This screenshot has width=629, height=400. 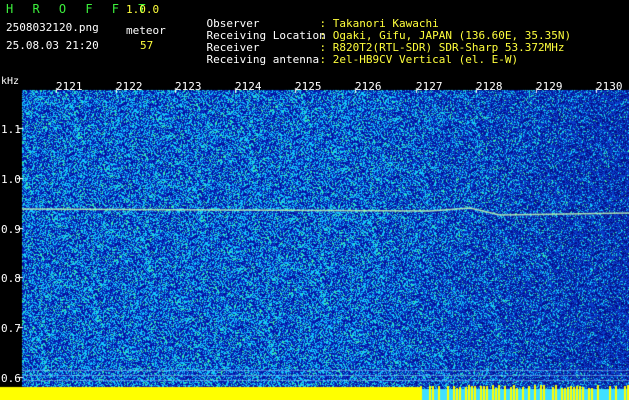 What do you see at coordinates (368, 86) in the screenshot?
I see `x-tick: 2126` at bounding box center [368, 86].